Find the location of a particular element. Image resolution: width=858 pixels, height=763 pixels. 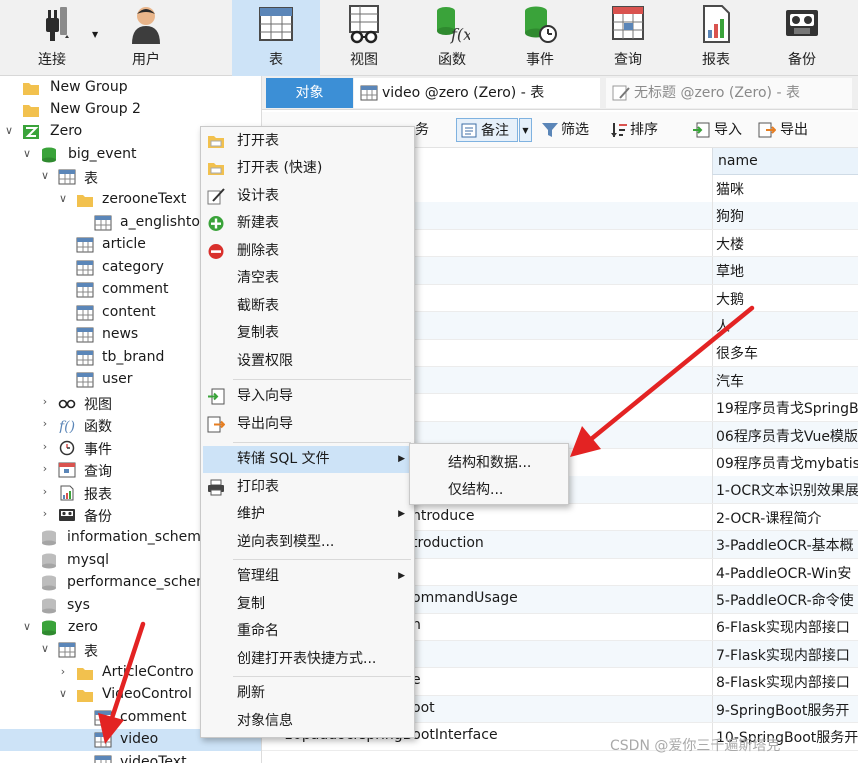

toolbar-label: 函数 is located at coordinates (452, 60).